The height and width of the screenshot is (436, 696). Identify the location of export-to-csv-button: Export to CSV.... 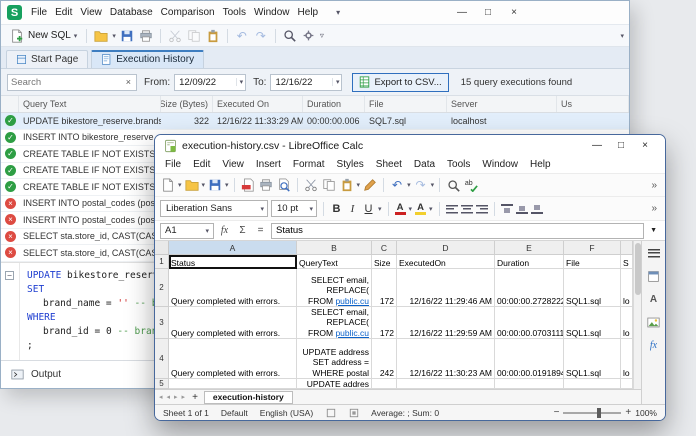
(400, 82).